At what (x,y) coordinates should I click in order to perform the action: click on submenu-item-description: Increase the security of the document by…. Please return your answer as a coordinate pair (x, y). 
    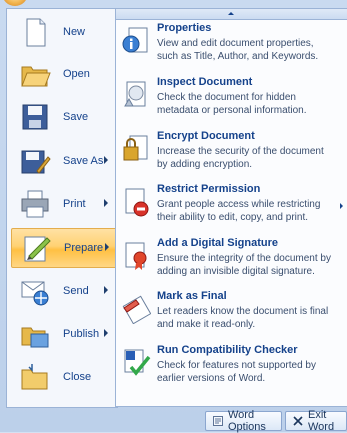
    Looking at the image, I should click on (240, 158).